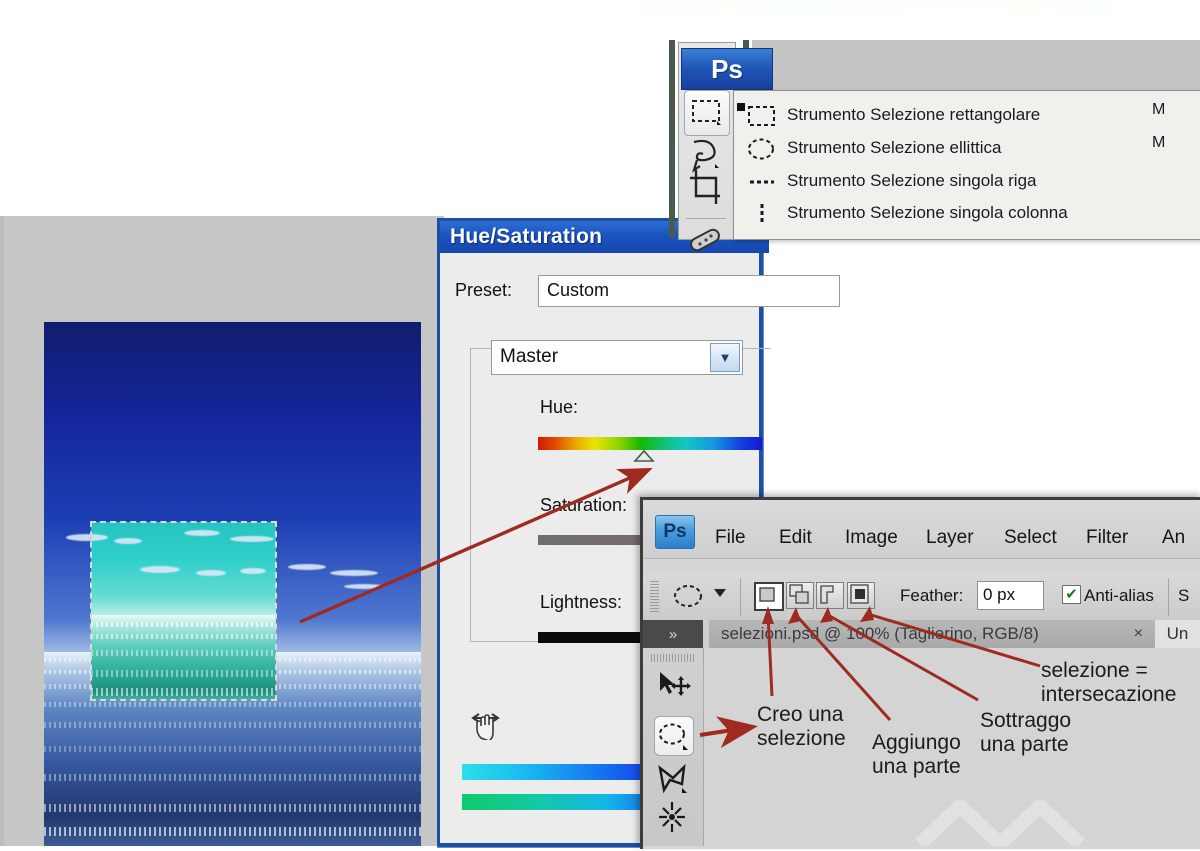 The width and height of the screenshot is (1200, 851). Describe the element at coordinates (999, 594) in the screenshot. I see `feather-value: 0 px` at that location.